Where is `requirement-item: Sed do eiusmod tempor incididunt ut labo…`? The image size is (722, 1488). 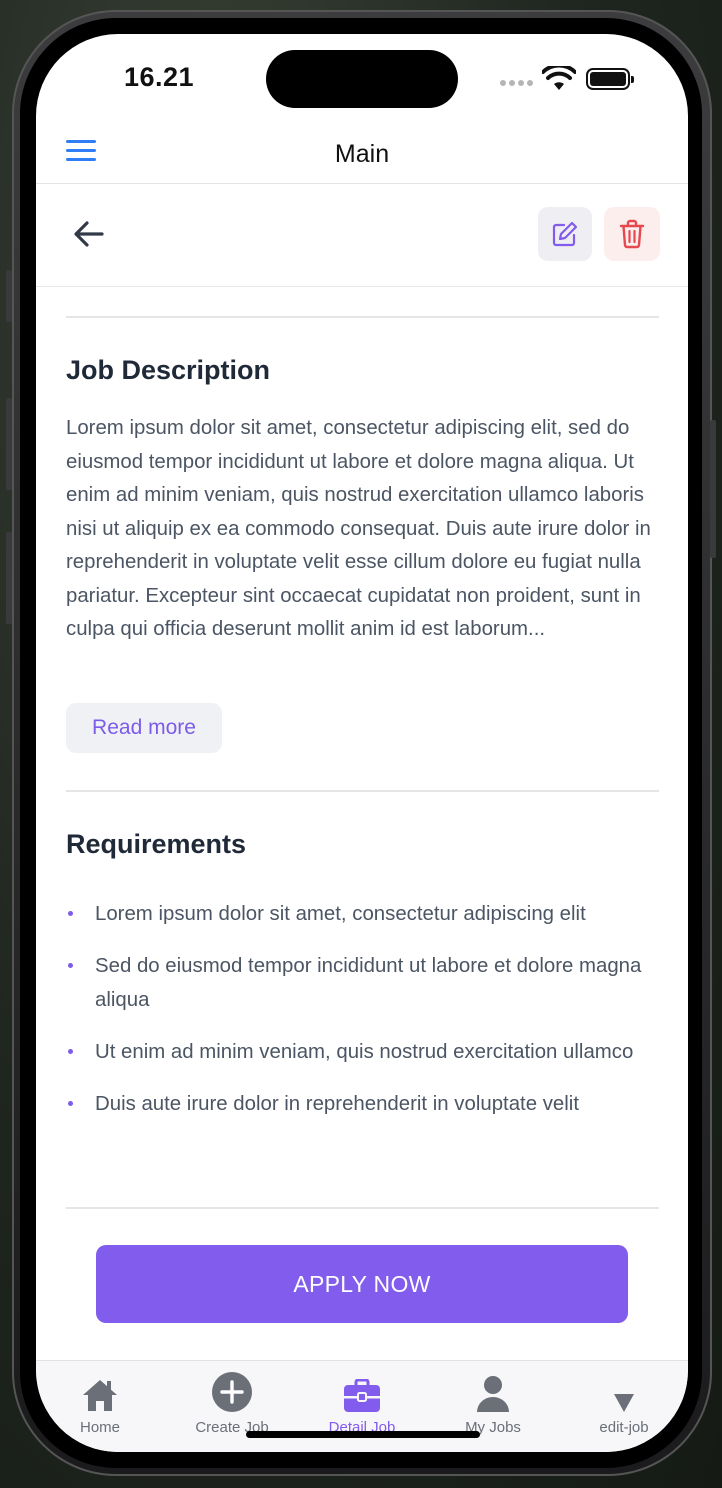 requirement-item: Sed do eiusmod tempor incididunt ut labo… is located at coordinates (366, 983).